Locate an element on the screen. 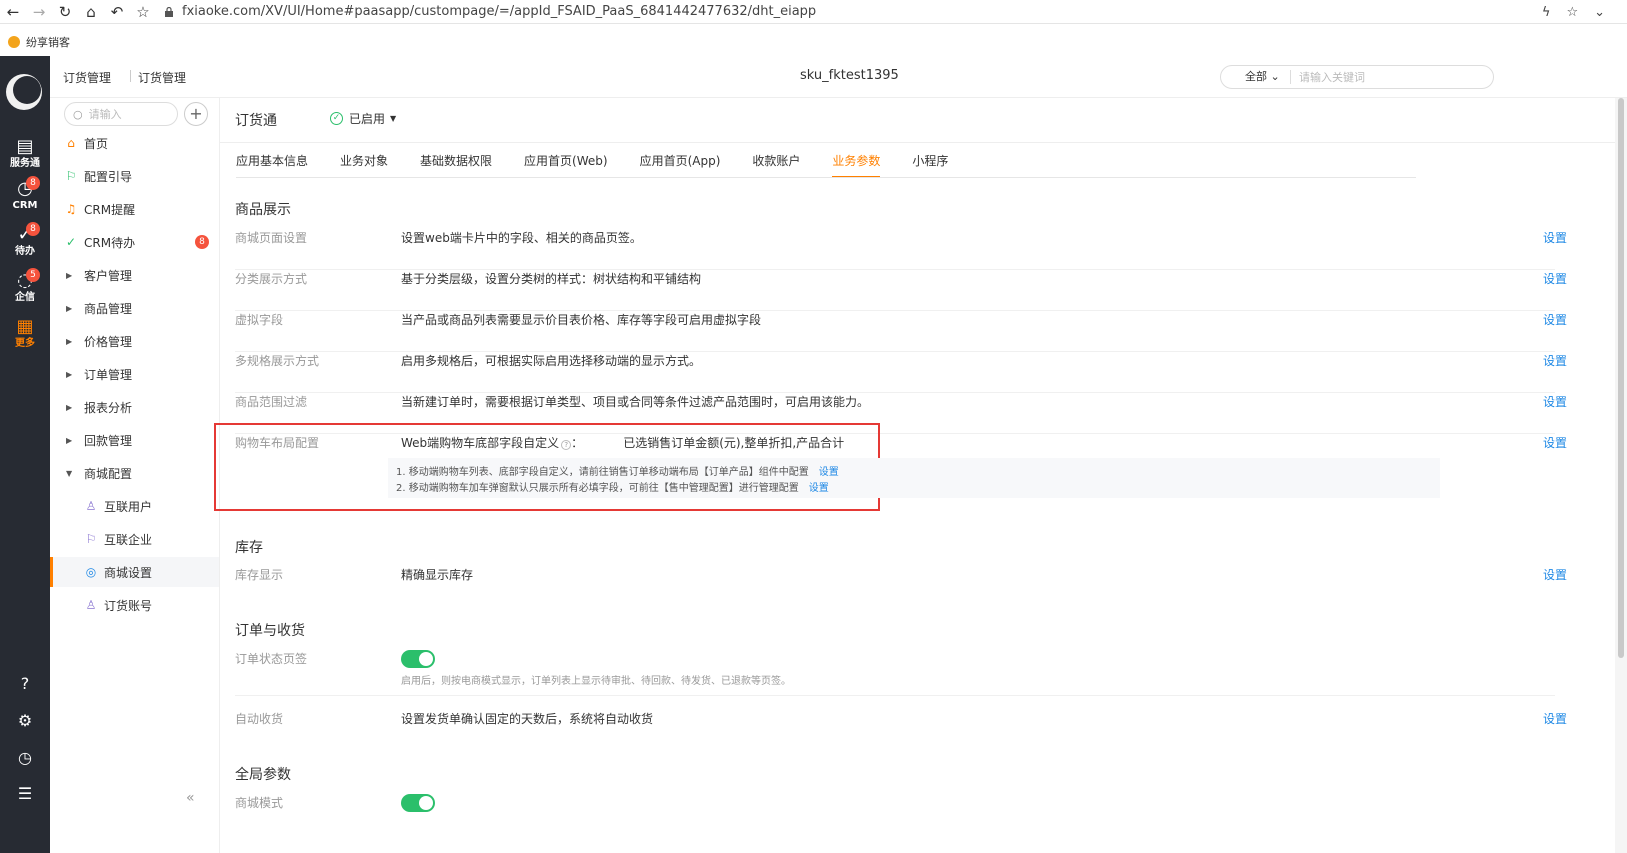 The width and height of the screenshot is (1627, 853). section-title-product: 商品展示 is located at coordinates (263, 210).